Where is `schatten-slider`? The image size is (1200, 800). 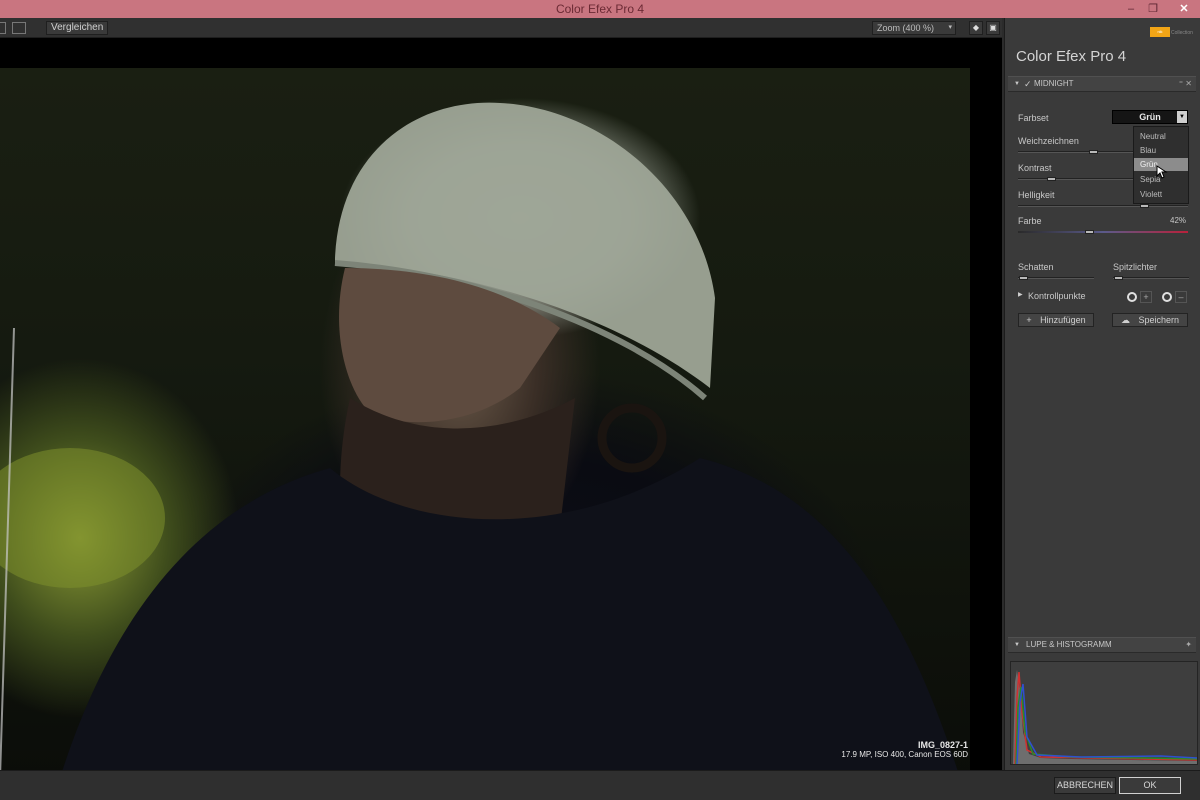 schatten-slider is located at coordinates (1056, 278).